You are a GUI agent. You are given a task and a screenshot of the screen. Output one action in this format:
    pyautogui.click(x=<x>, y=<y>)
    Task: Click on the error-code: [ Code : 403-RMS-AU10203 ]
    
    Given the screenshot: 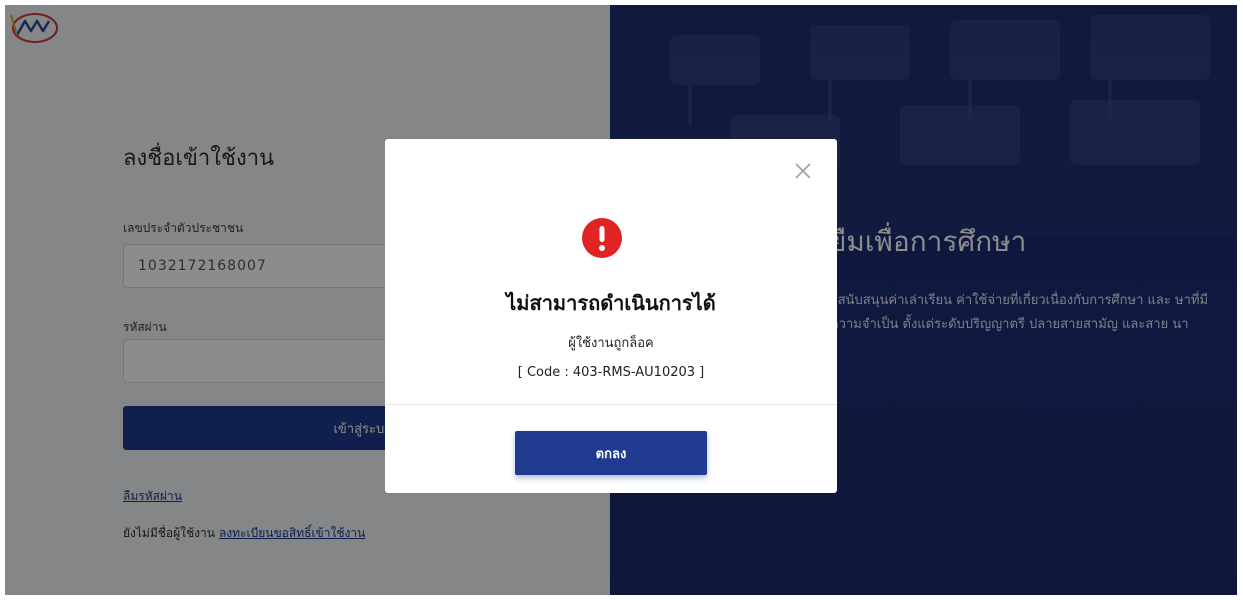 What is the action you would take?
    pyautogui.click(x=611, y=372)
    